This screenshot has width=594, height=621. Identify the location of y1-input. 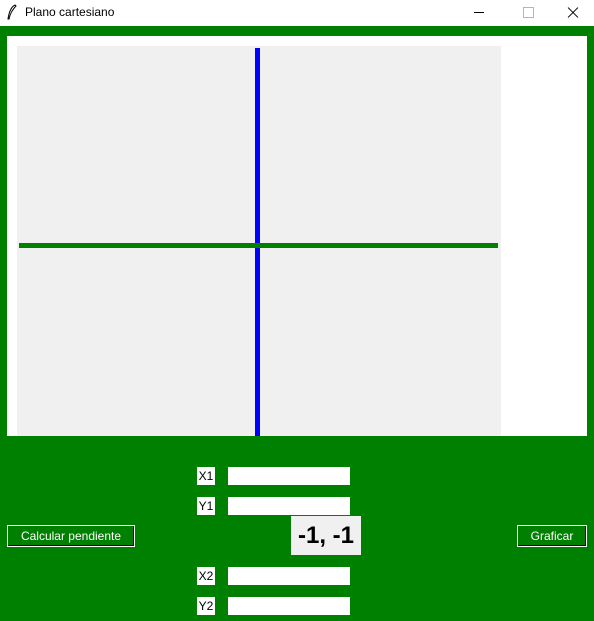
(289, 506).